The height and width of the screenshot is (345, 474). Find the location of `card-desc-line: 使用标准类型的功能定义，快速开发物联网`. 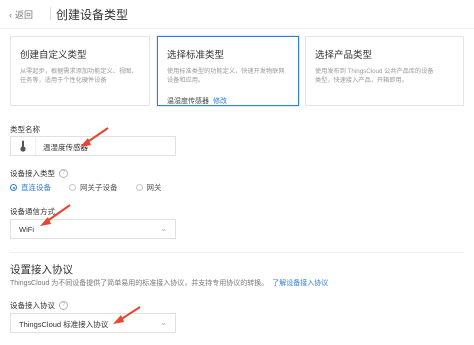

card-desc-line: 使用标准类型的功能定义，快速开发物联网 is located at coordinates (226, 71).